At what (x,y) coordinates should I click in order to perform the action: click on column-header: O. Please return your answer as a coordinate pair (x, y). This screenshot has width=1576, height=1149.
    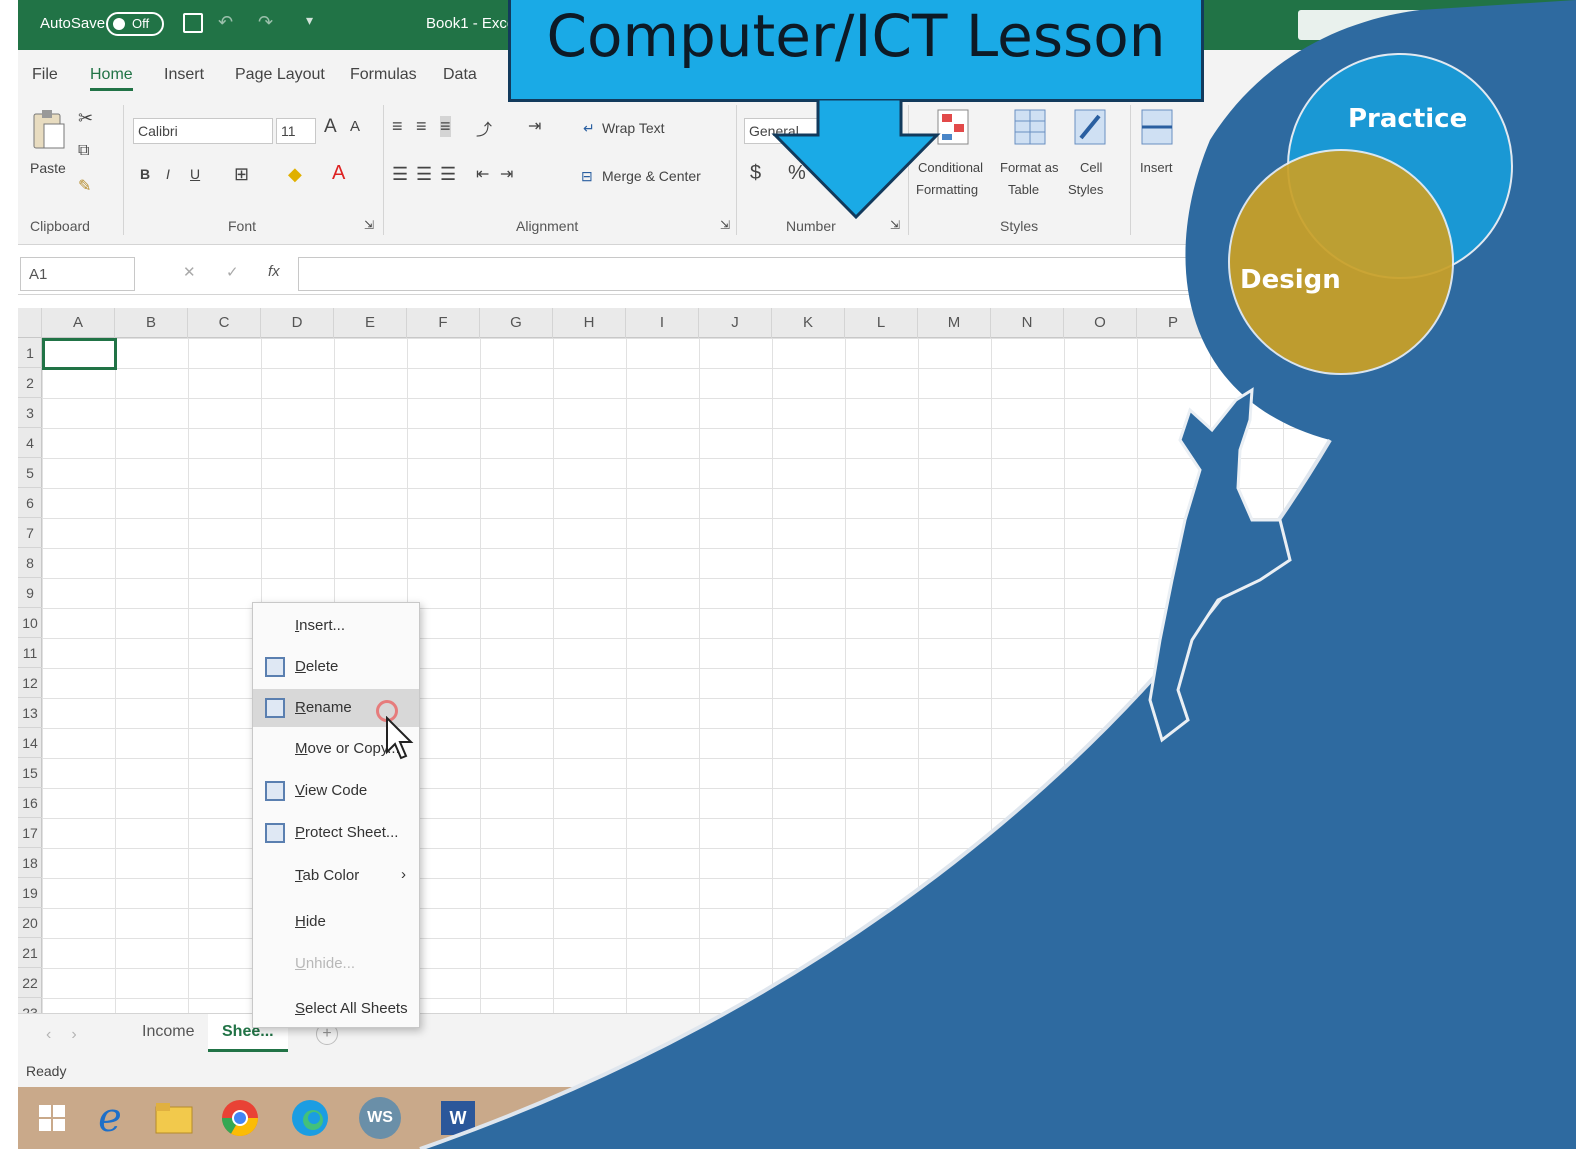
    Looking at the image, I should click on (1100, 323).